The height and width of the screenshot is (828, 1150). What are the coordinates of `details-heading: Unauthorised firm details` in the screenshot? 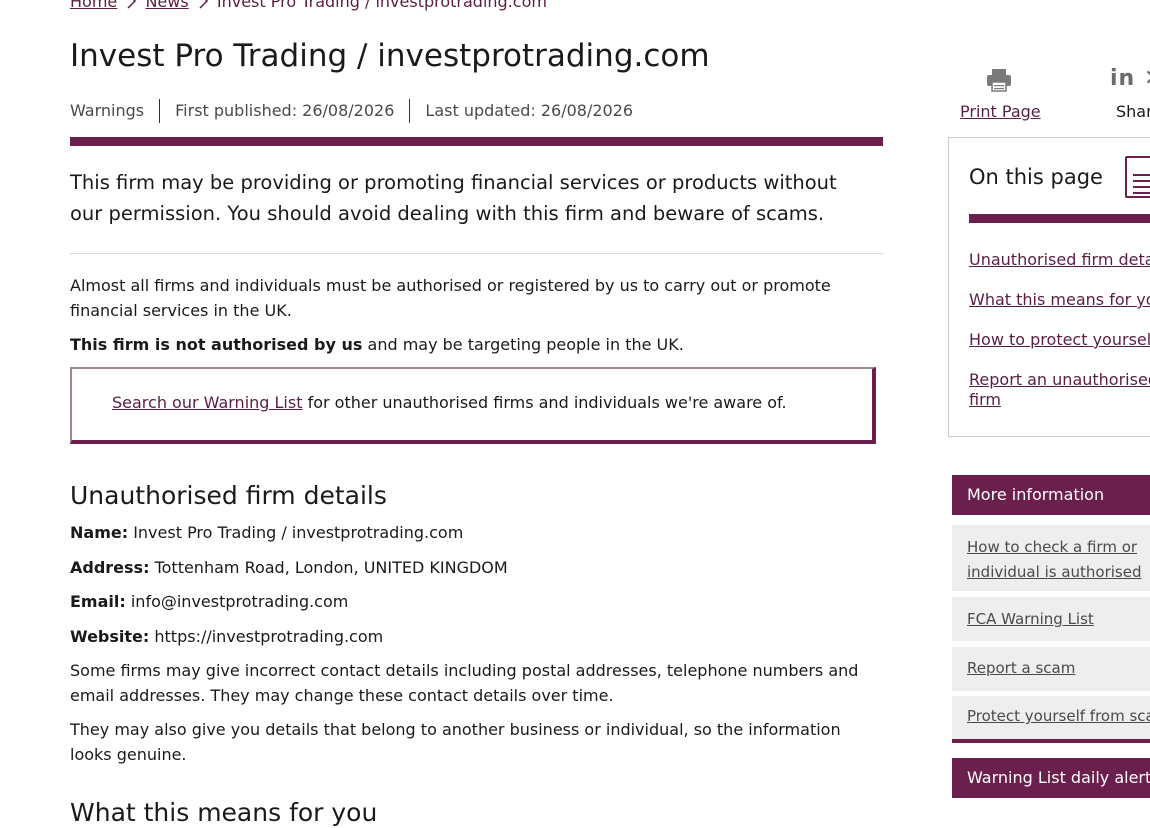 It's located at (228, 495).